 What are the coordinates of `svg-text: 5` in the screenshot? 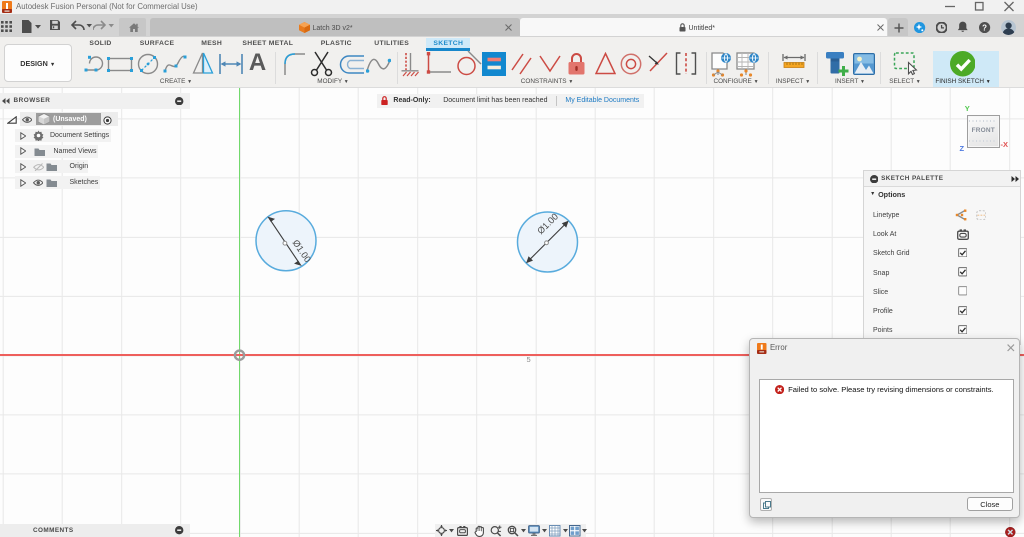 It's located at (529, 359).